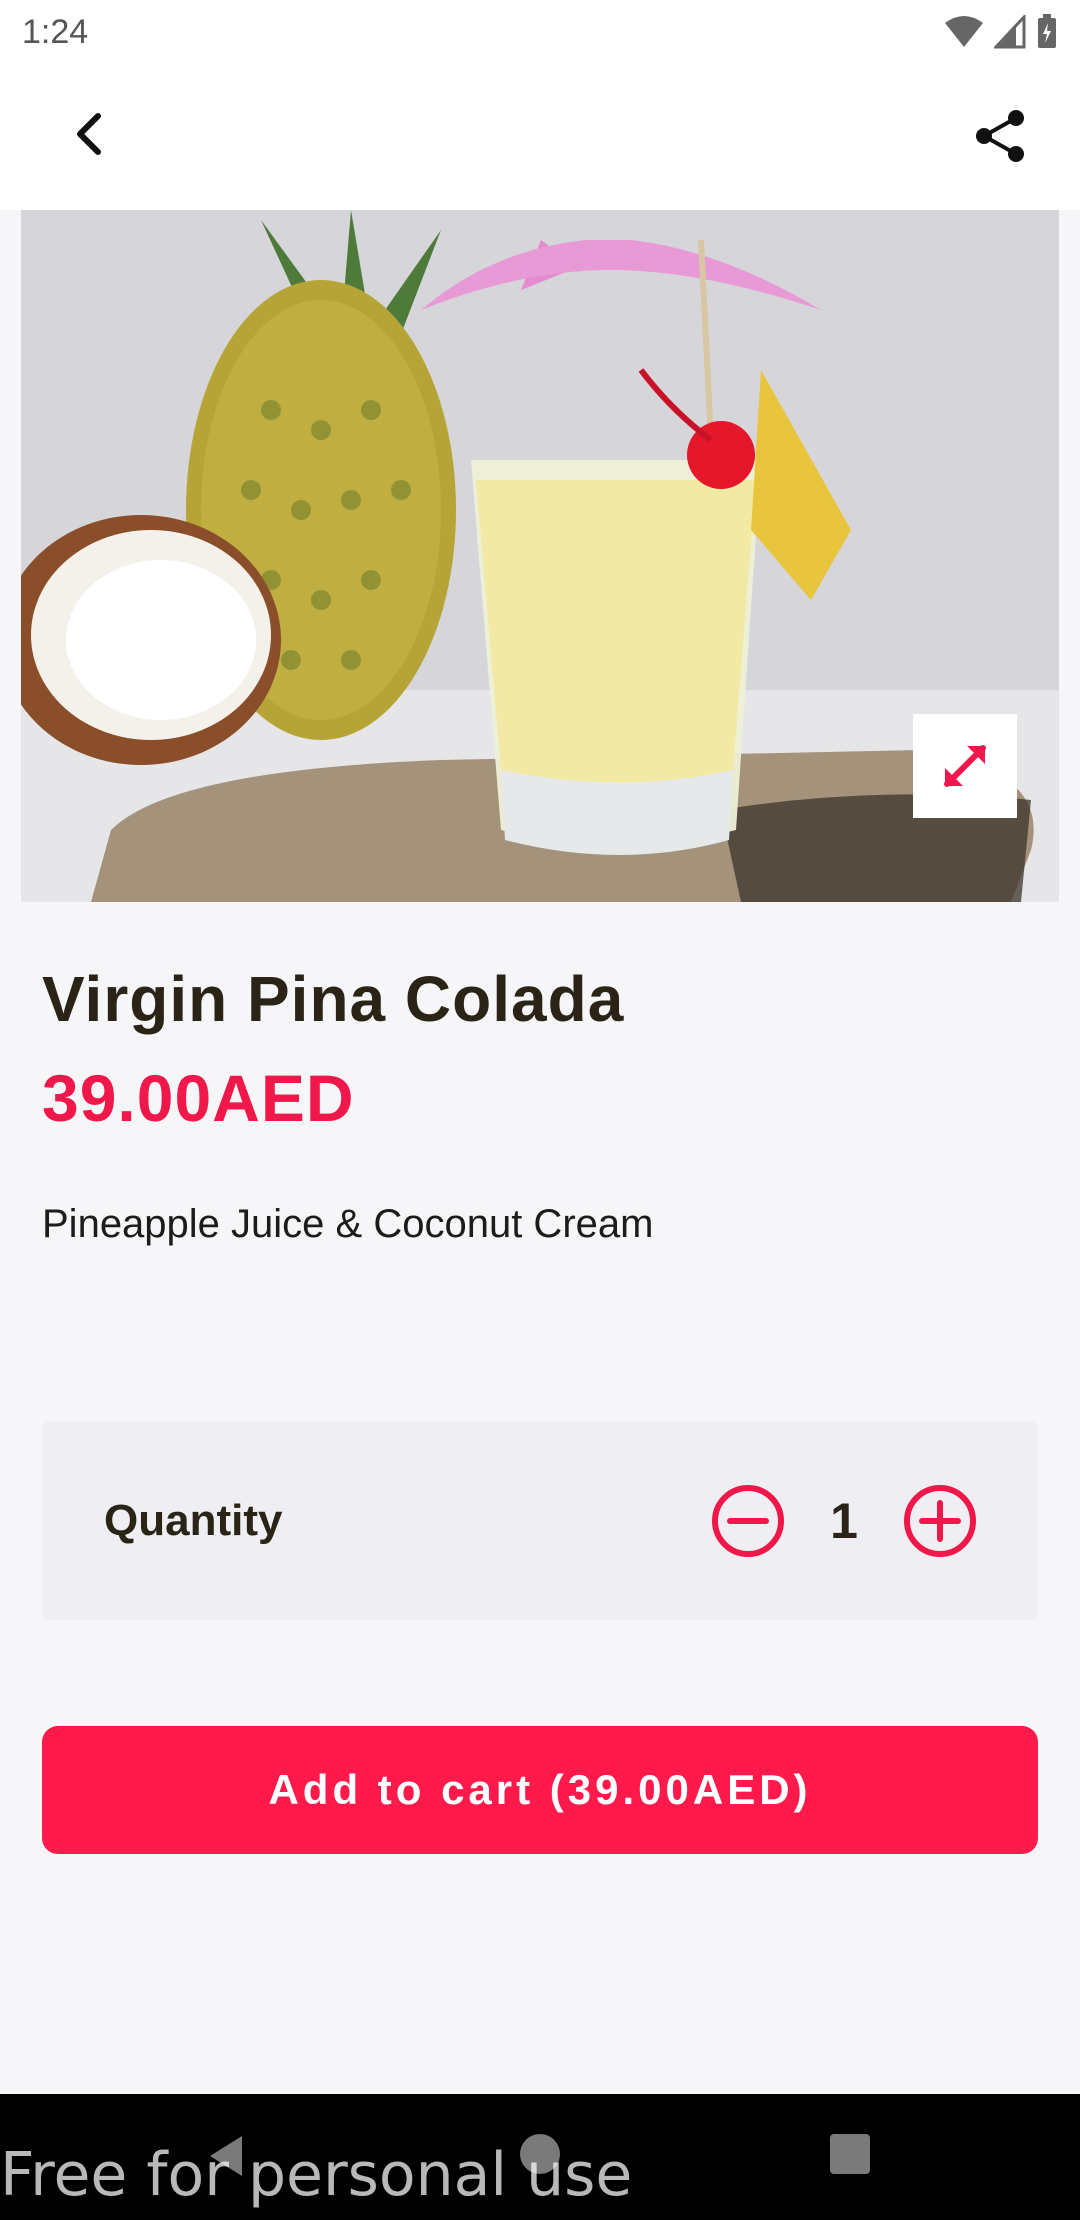 The width and height of the screenshot is (1080, 2220). I want to click on status-bar: 1:24, so click(540, 32).